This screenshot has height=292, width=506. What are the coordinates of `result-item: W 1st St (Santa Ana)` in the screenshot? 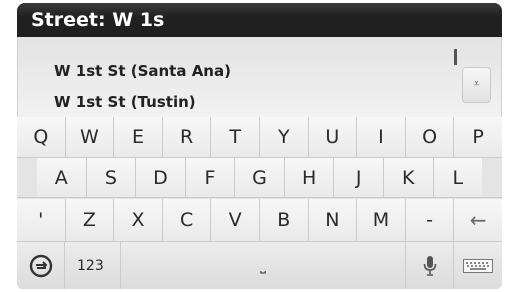 It's located at (142, 71).